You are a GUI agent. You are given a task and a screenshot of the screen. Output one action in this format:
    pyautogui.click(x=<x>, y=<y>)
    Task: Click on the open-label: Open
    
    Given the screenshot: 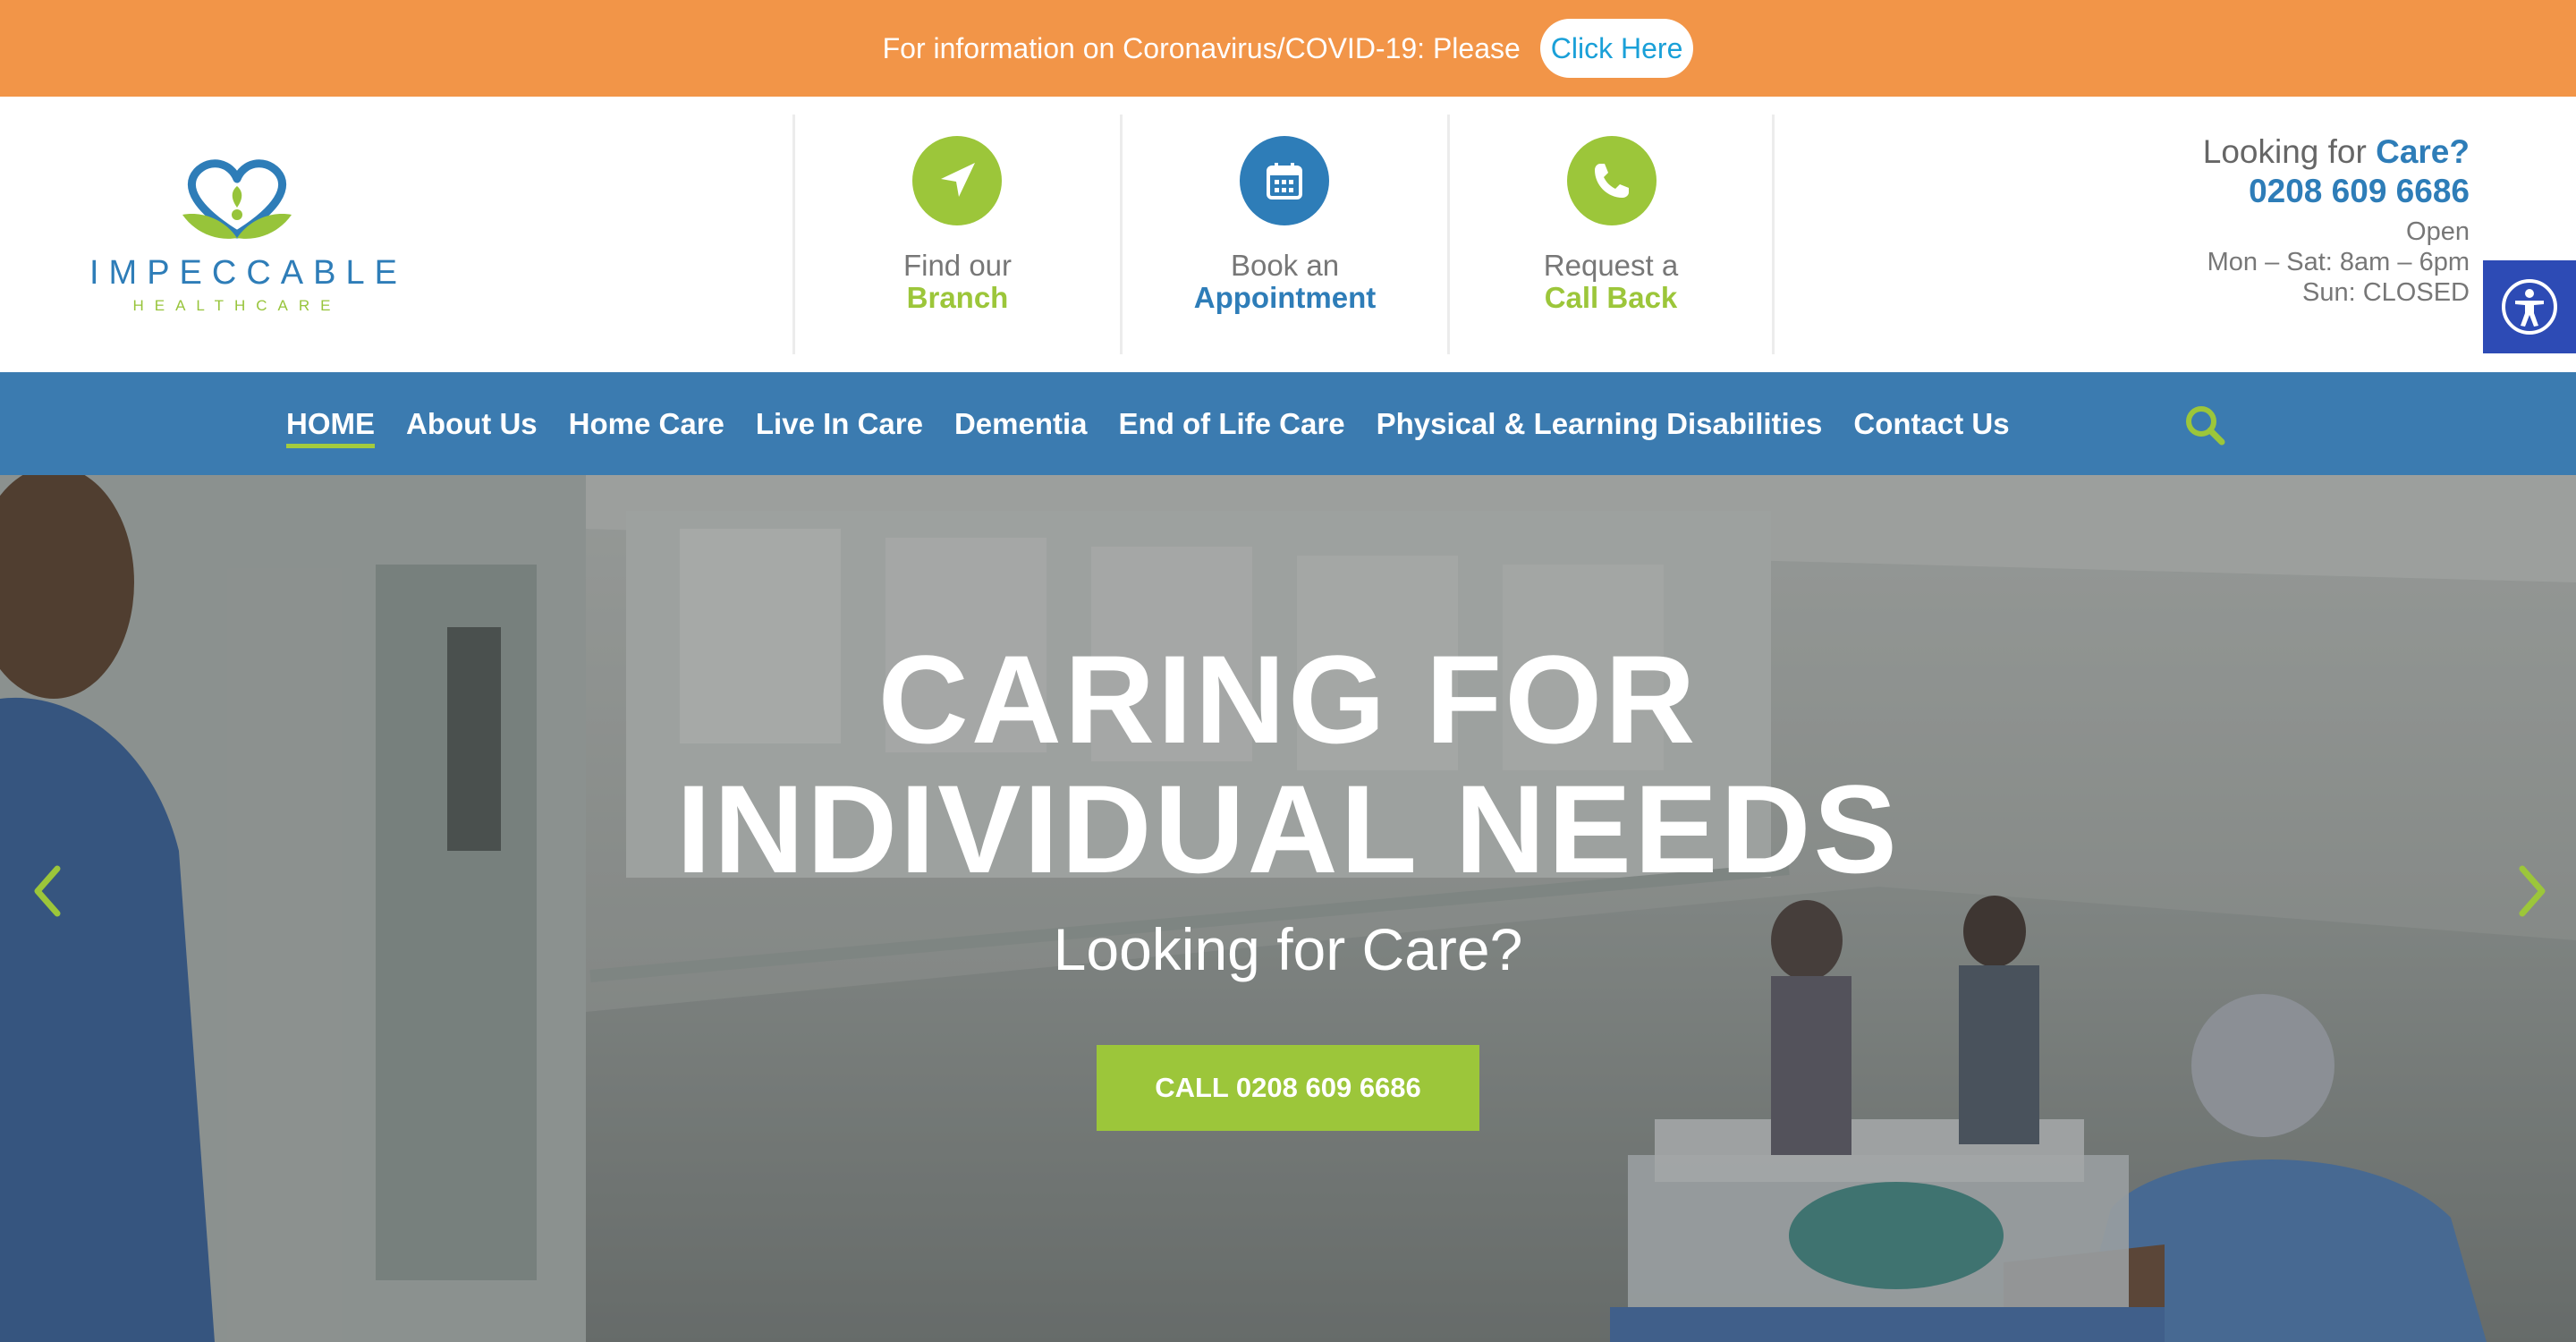 What is the action you would take?
    pyautogui.click(x=2438, y=232)
    